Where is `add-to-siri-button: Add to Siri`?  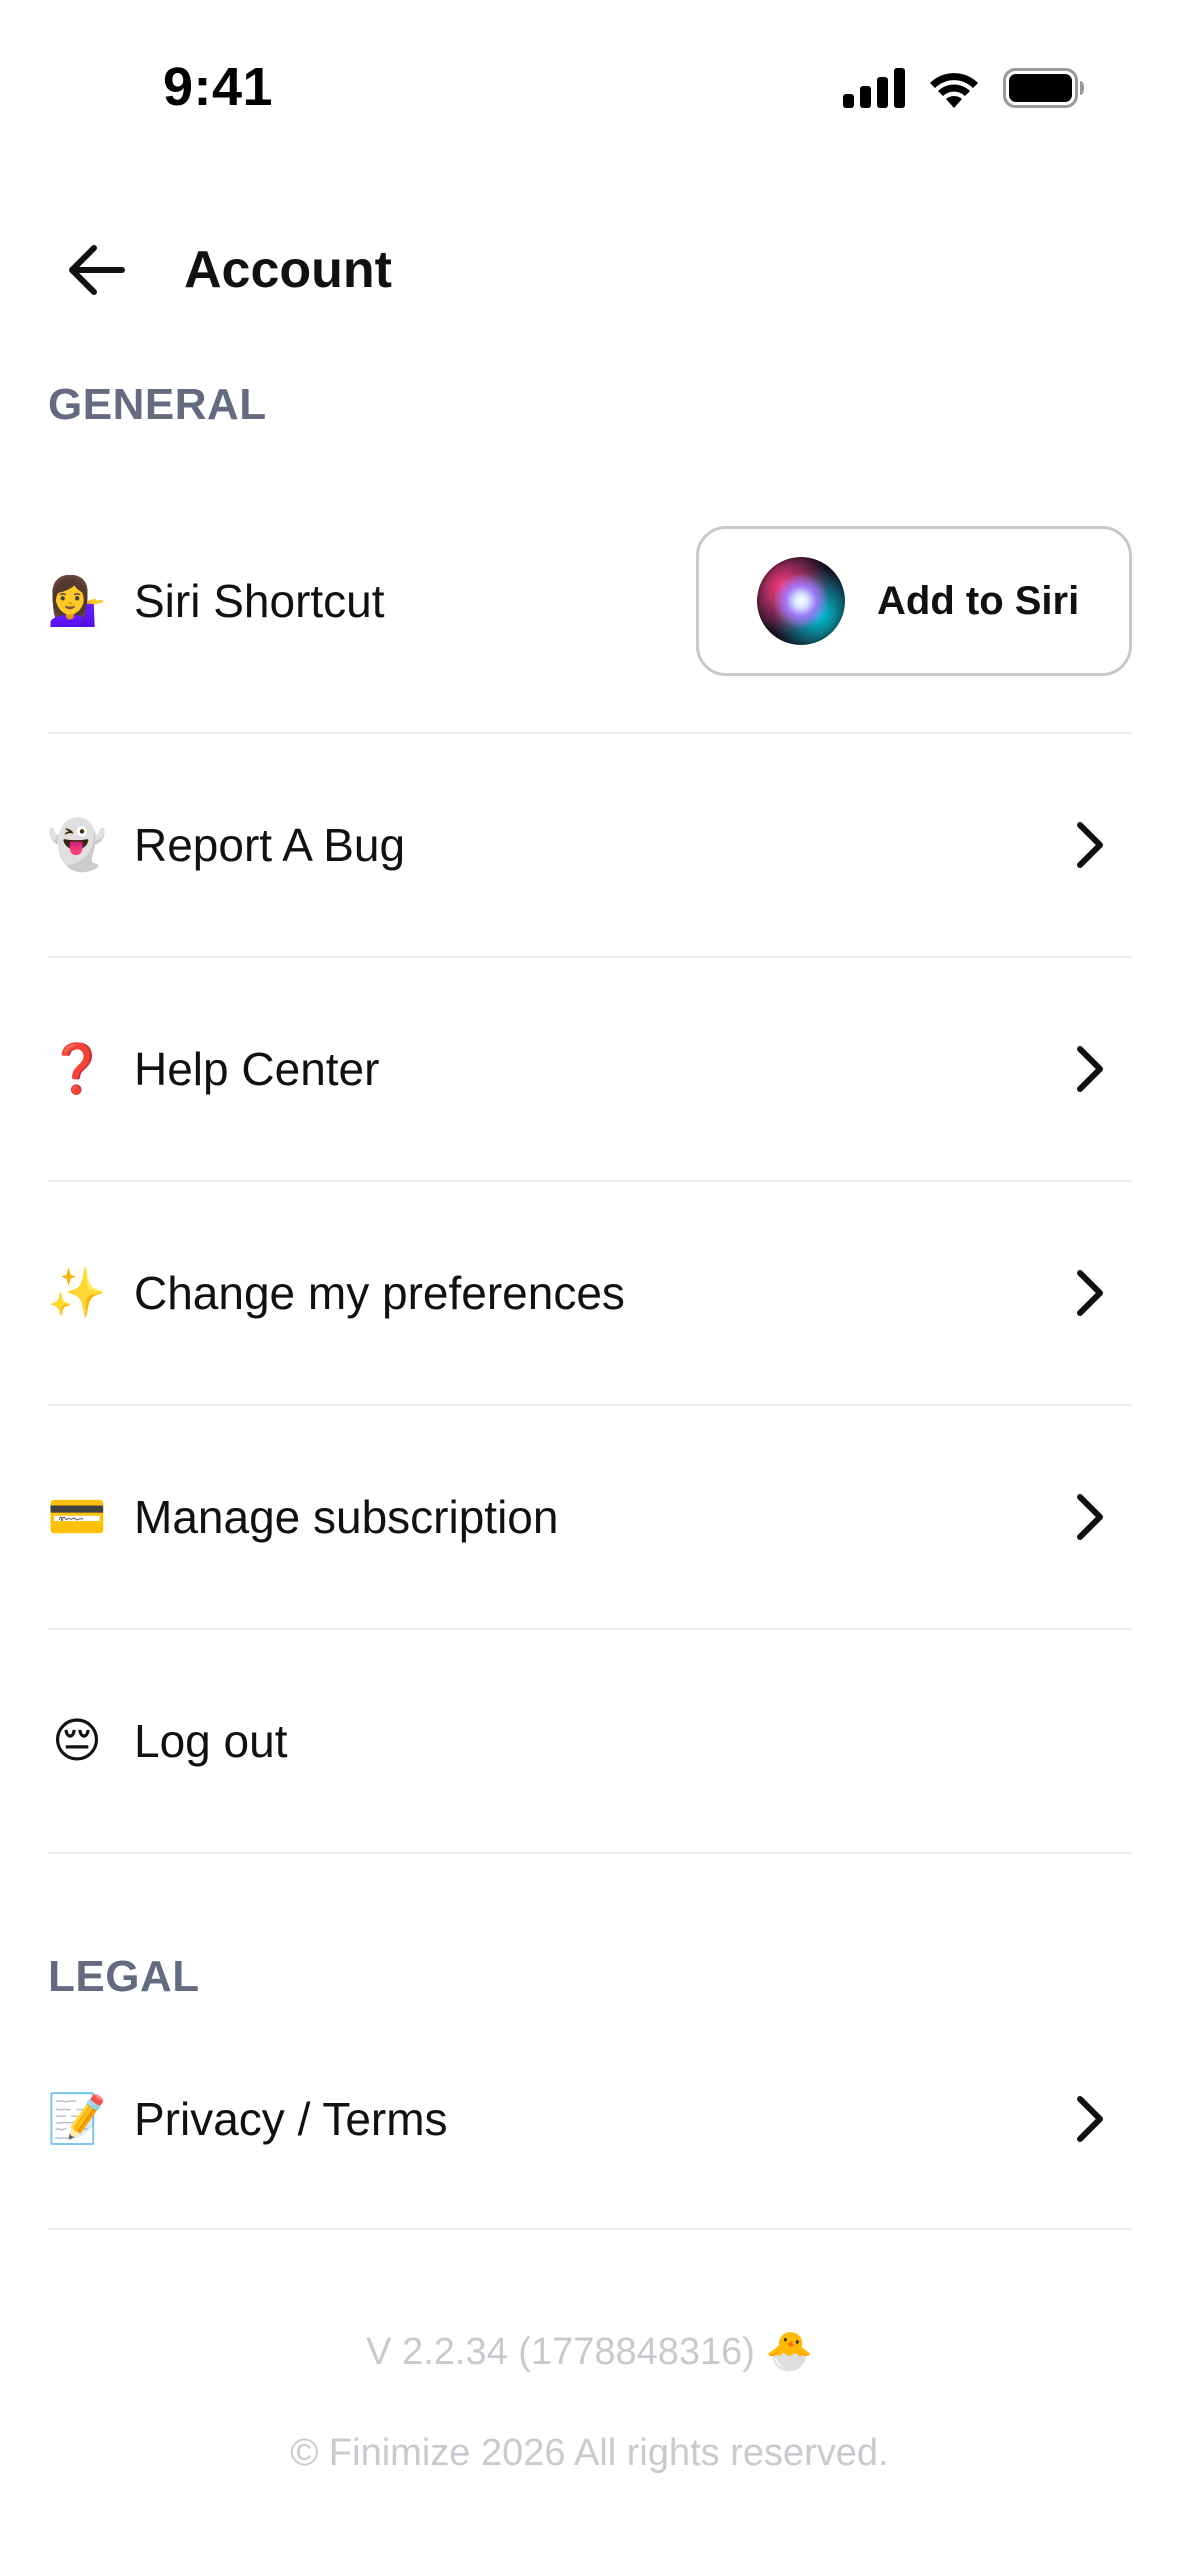 add-to-siri-button: Add to Siri is located at coordinates (914, 601).